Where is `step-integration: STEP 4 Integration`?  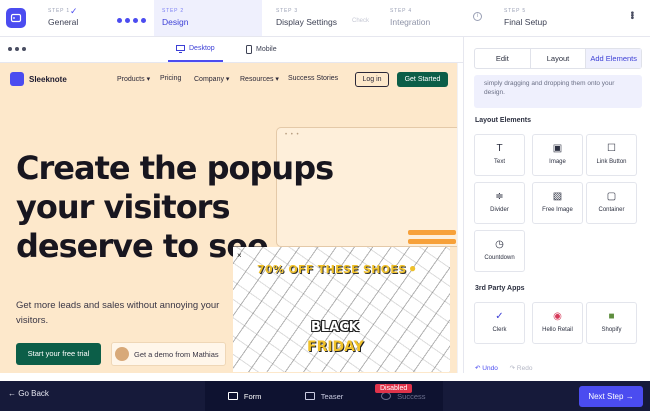 step-integration: STEP 4 Integration is located at coordinates (430, 18).